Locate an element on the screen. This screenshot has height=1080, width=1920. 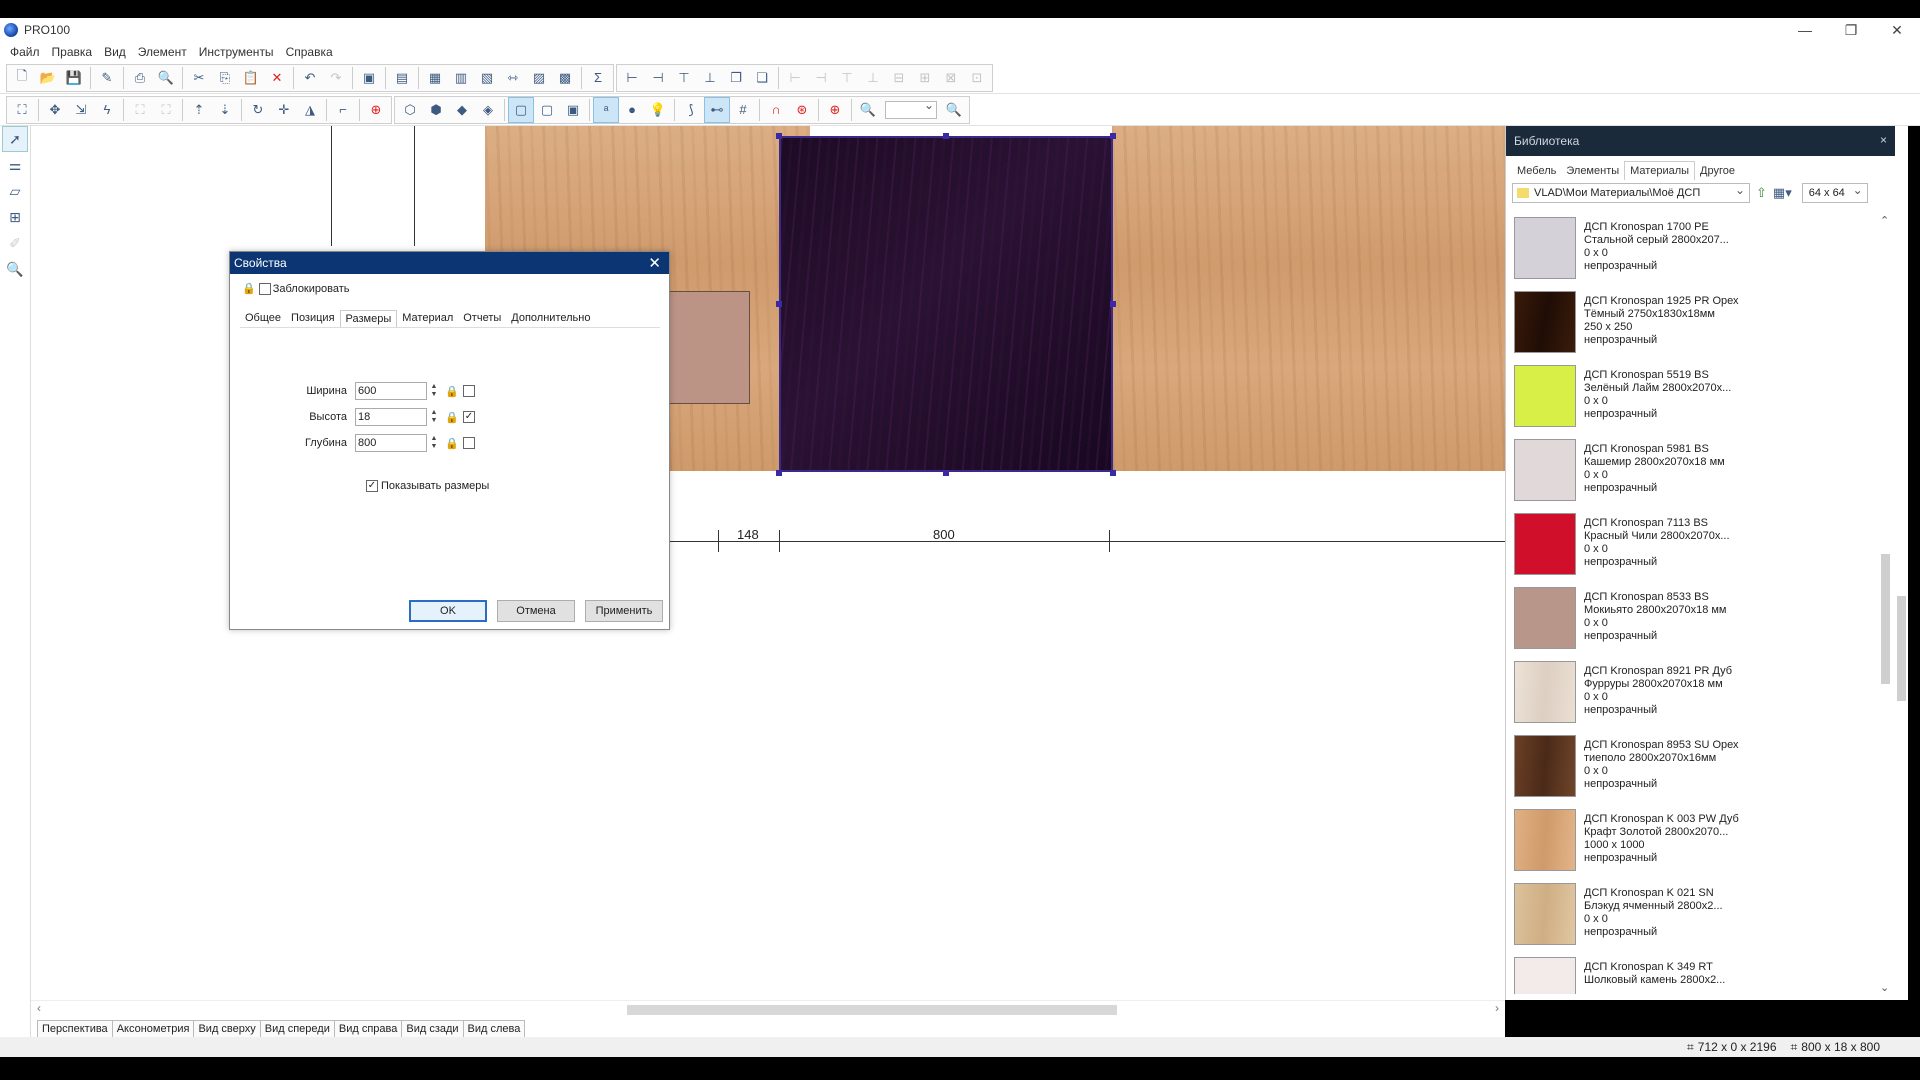
library-path-select: VLAD\Мои Материалы\Моё ДСП is located at coordinates (1631, 193).